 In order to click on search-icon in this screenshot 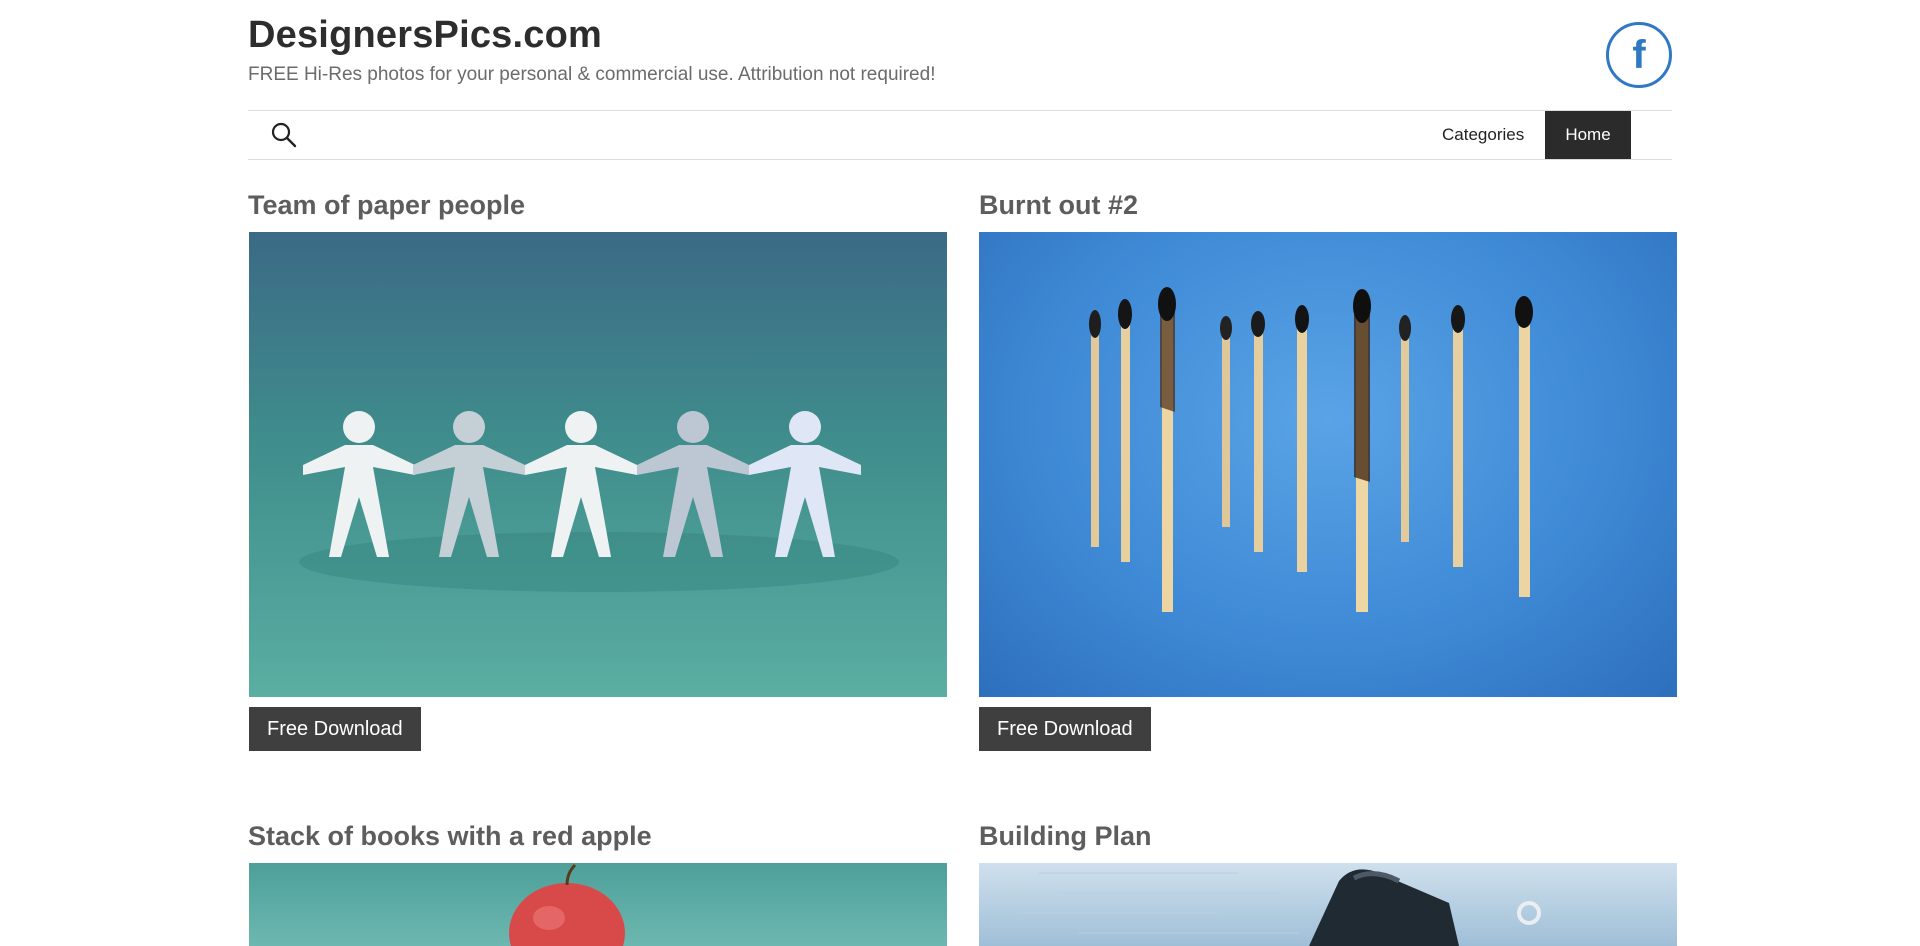, I will do `click(284, 135)`.